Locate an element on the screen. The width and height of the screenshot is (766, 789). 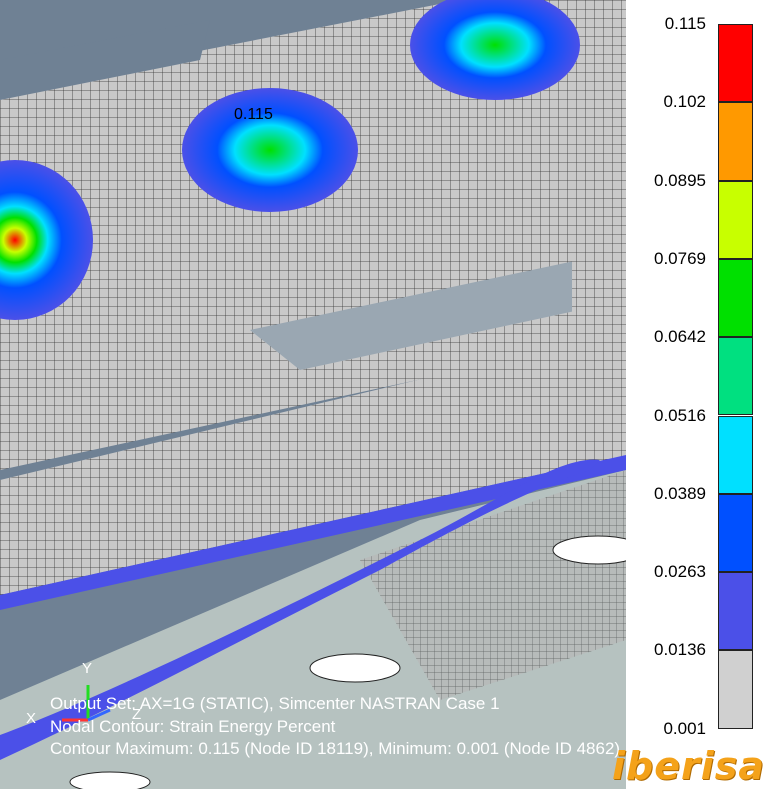
legend-value-label: 0.0895 is located at coordinates (680, 180).